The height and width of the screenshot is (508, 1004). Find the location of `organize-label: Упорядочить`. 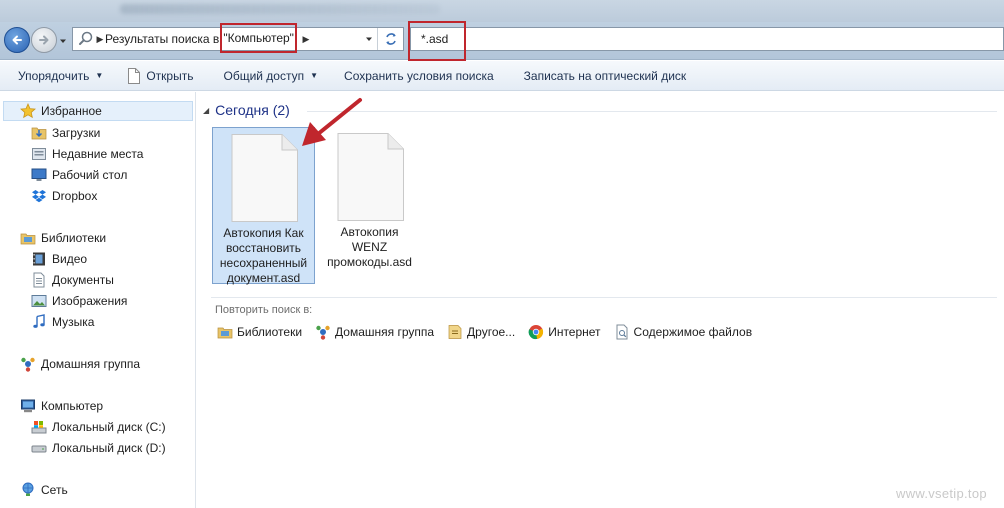

organize-label: Упорядочить is located at coordinates (54, 75).